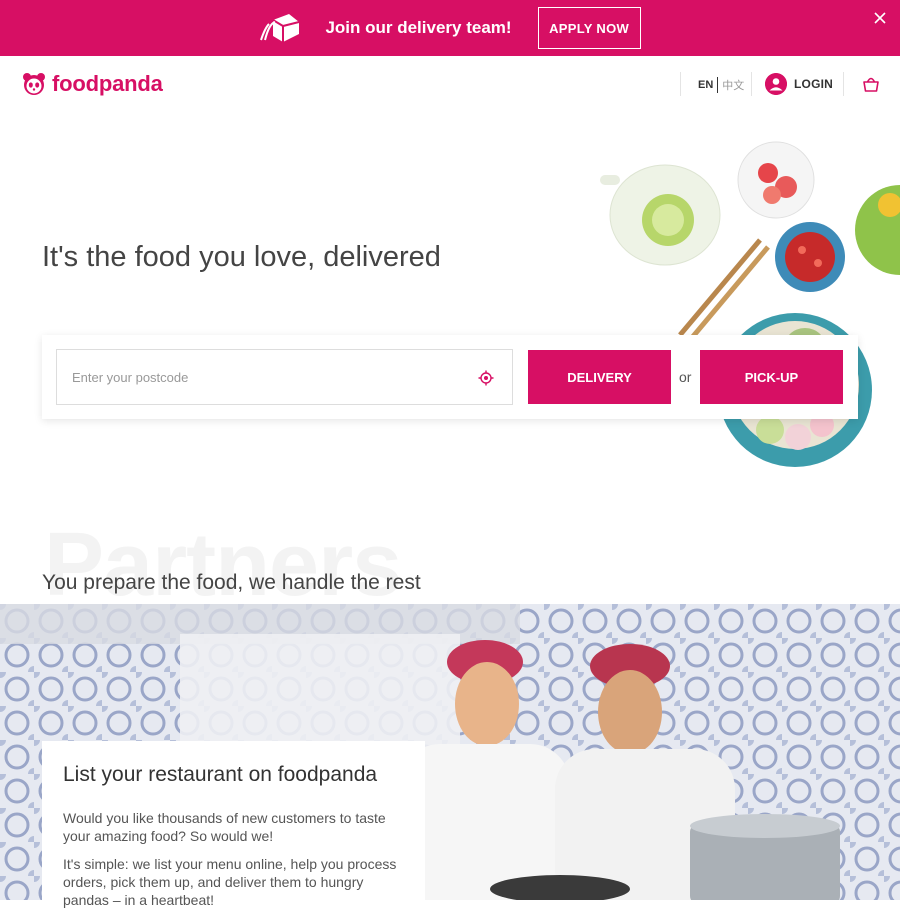  What do you see at coordinates (231, 582) in the screenshot?
I see `partners-subtitle: You prepare the food, we handle the rest` at bounding box center [231, 582].